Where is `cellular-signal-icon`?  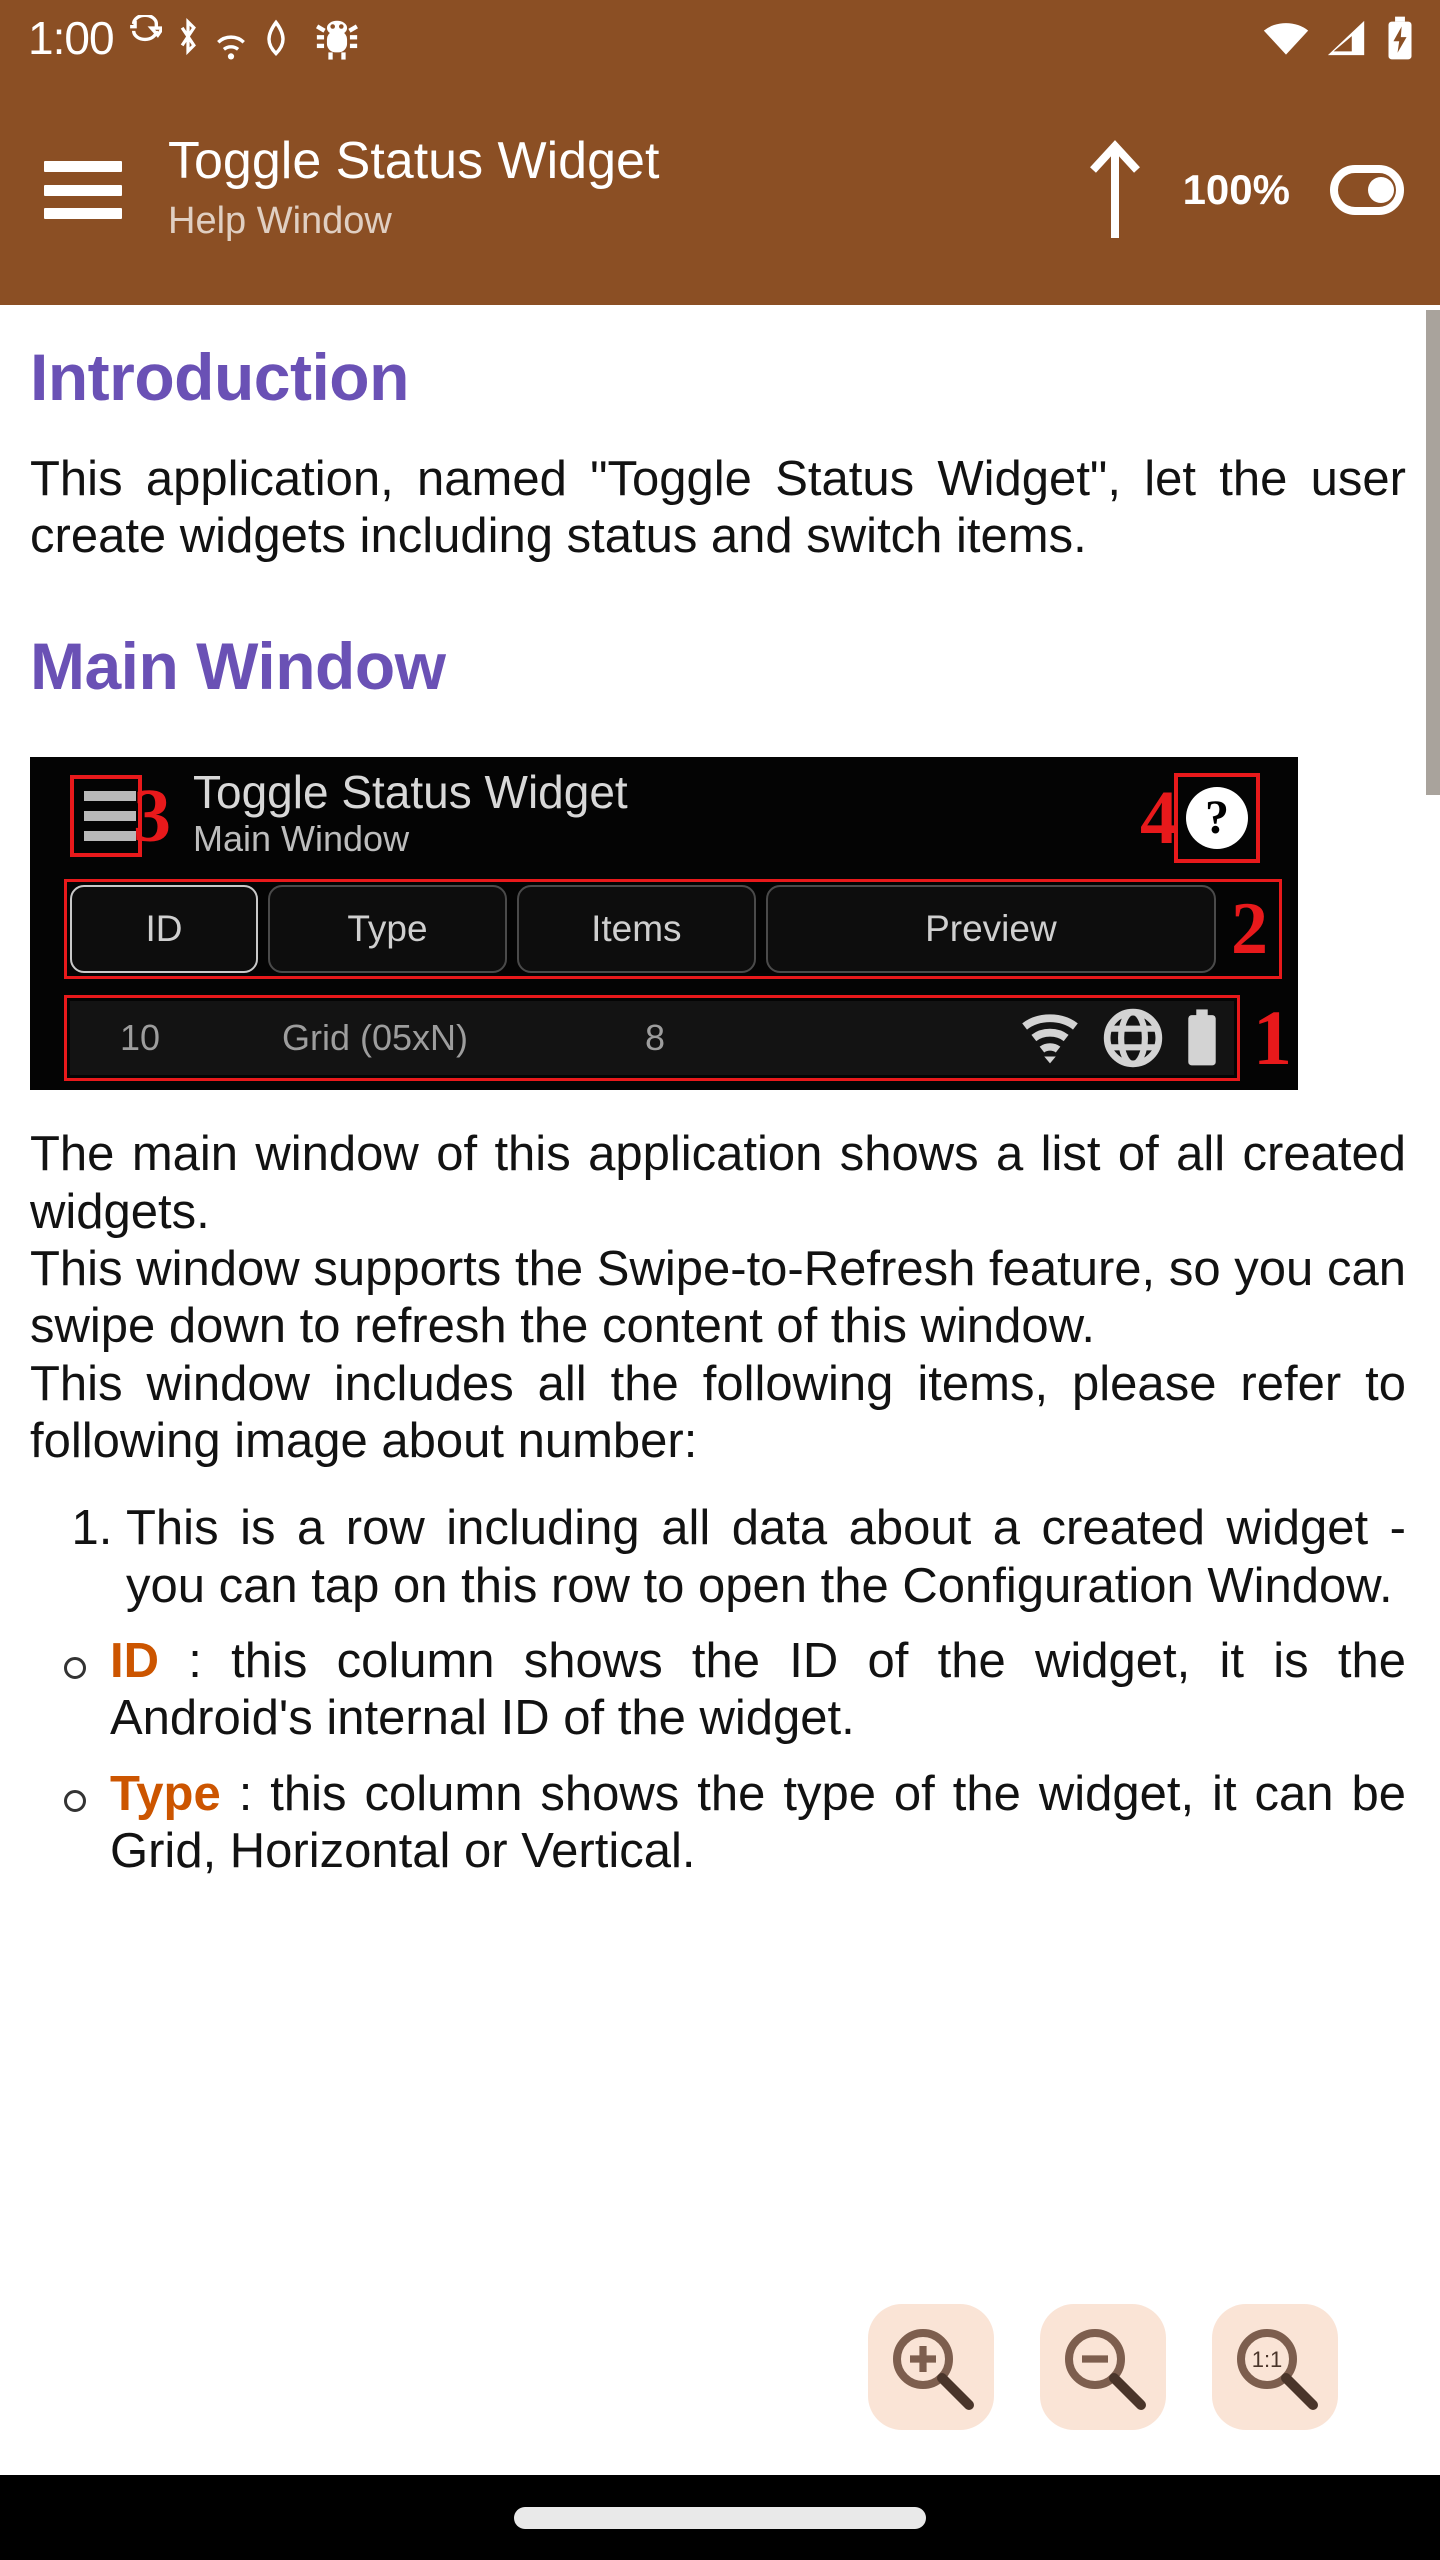
cellular-signal-icon is located at coordinates (1347, 38).